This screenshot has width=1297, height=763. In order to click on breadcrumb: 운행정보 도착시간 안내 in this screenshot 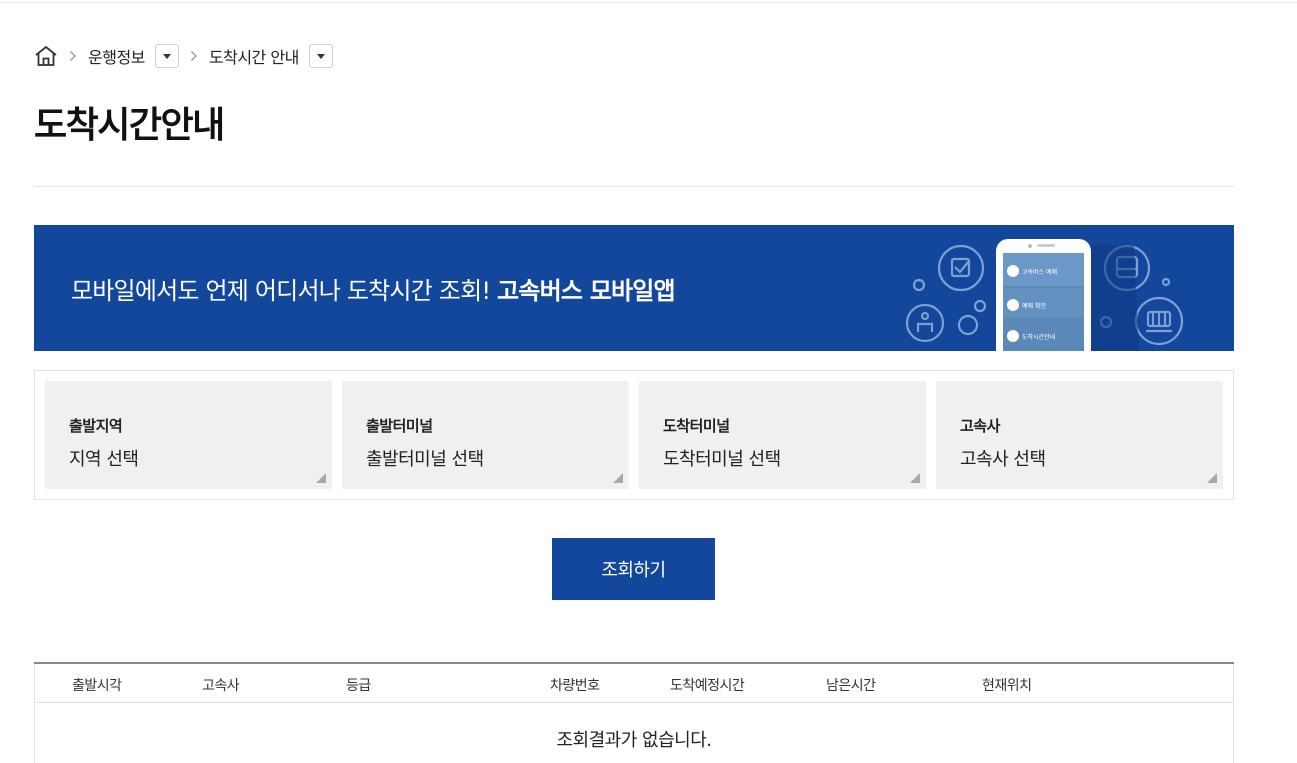, I will do `click(183, 56)`.